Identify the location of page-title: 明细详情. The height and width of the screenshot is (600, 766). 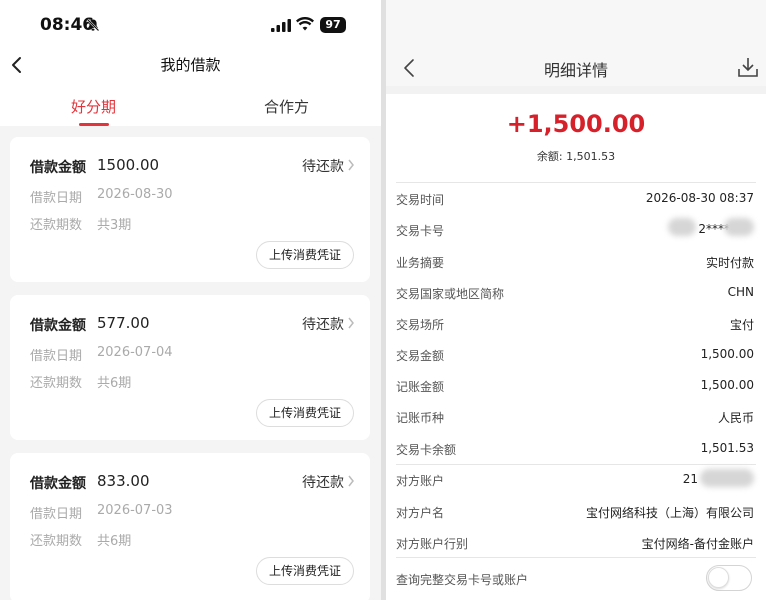
(575, 70).